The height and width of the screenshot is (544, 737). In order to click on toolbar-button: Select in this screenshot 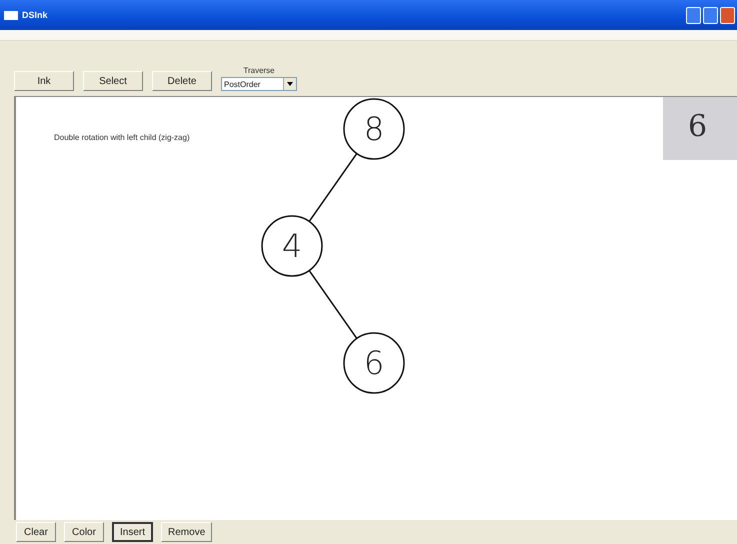, I will do `click(113, 81)`.